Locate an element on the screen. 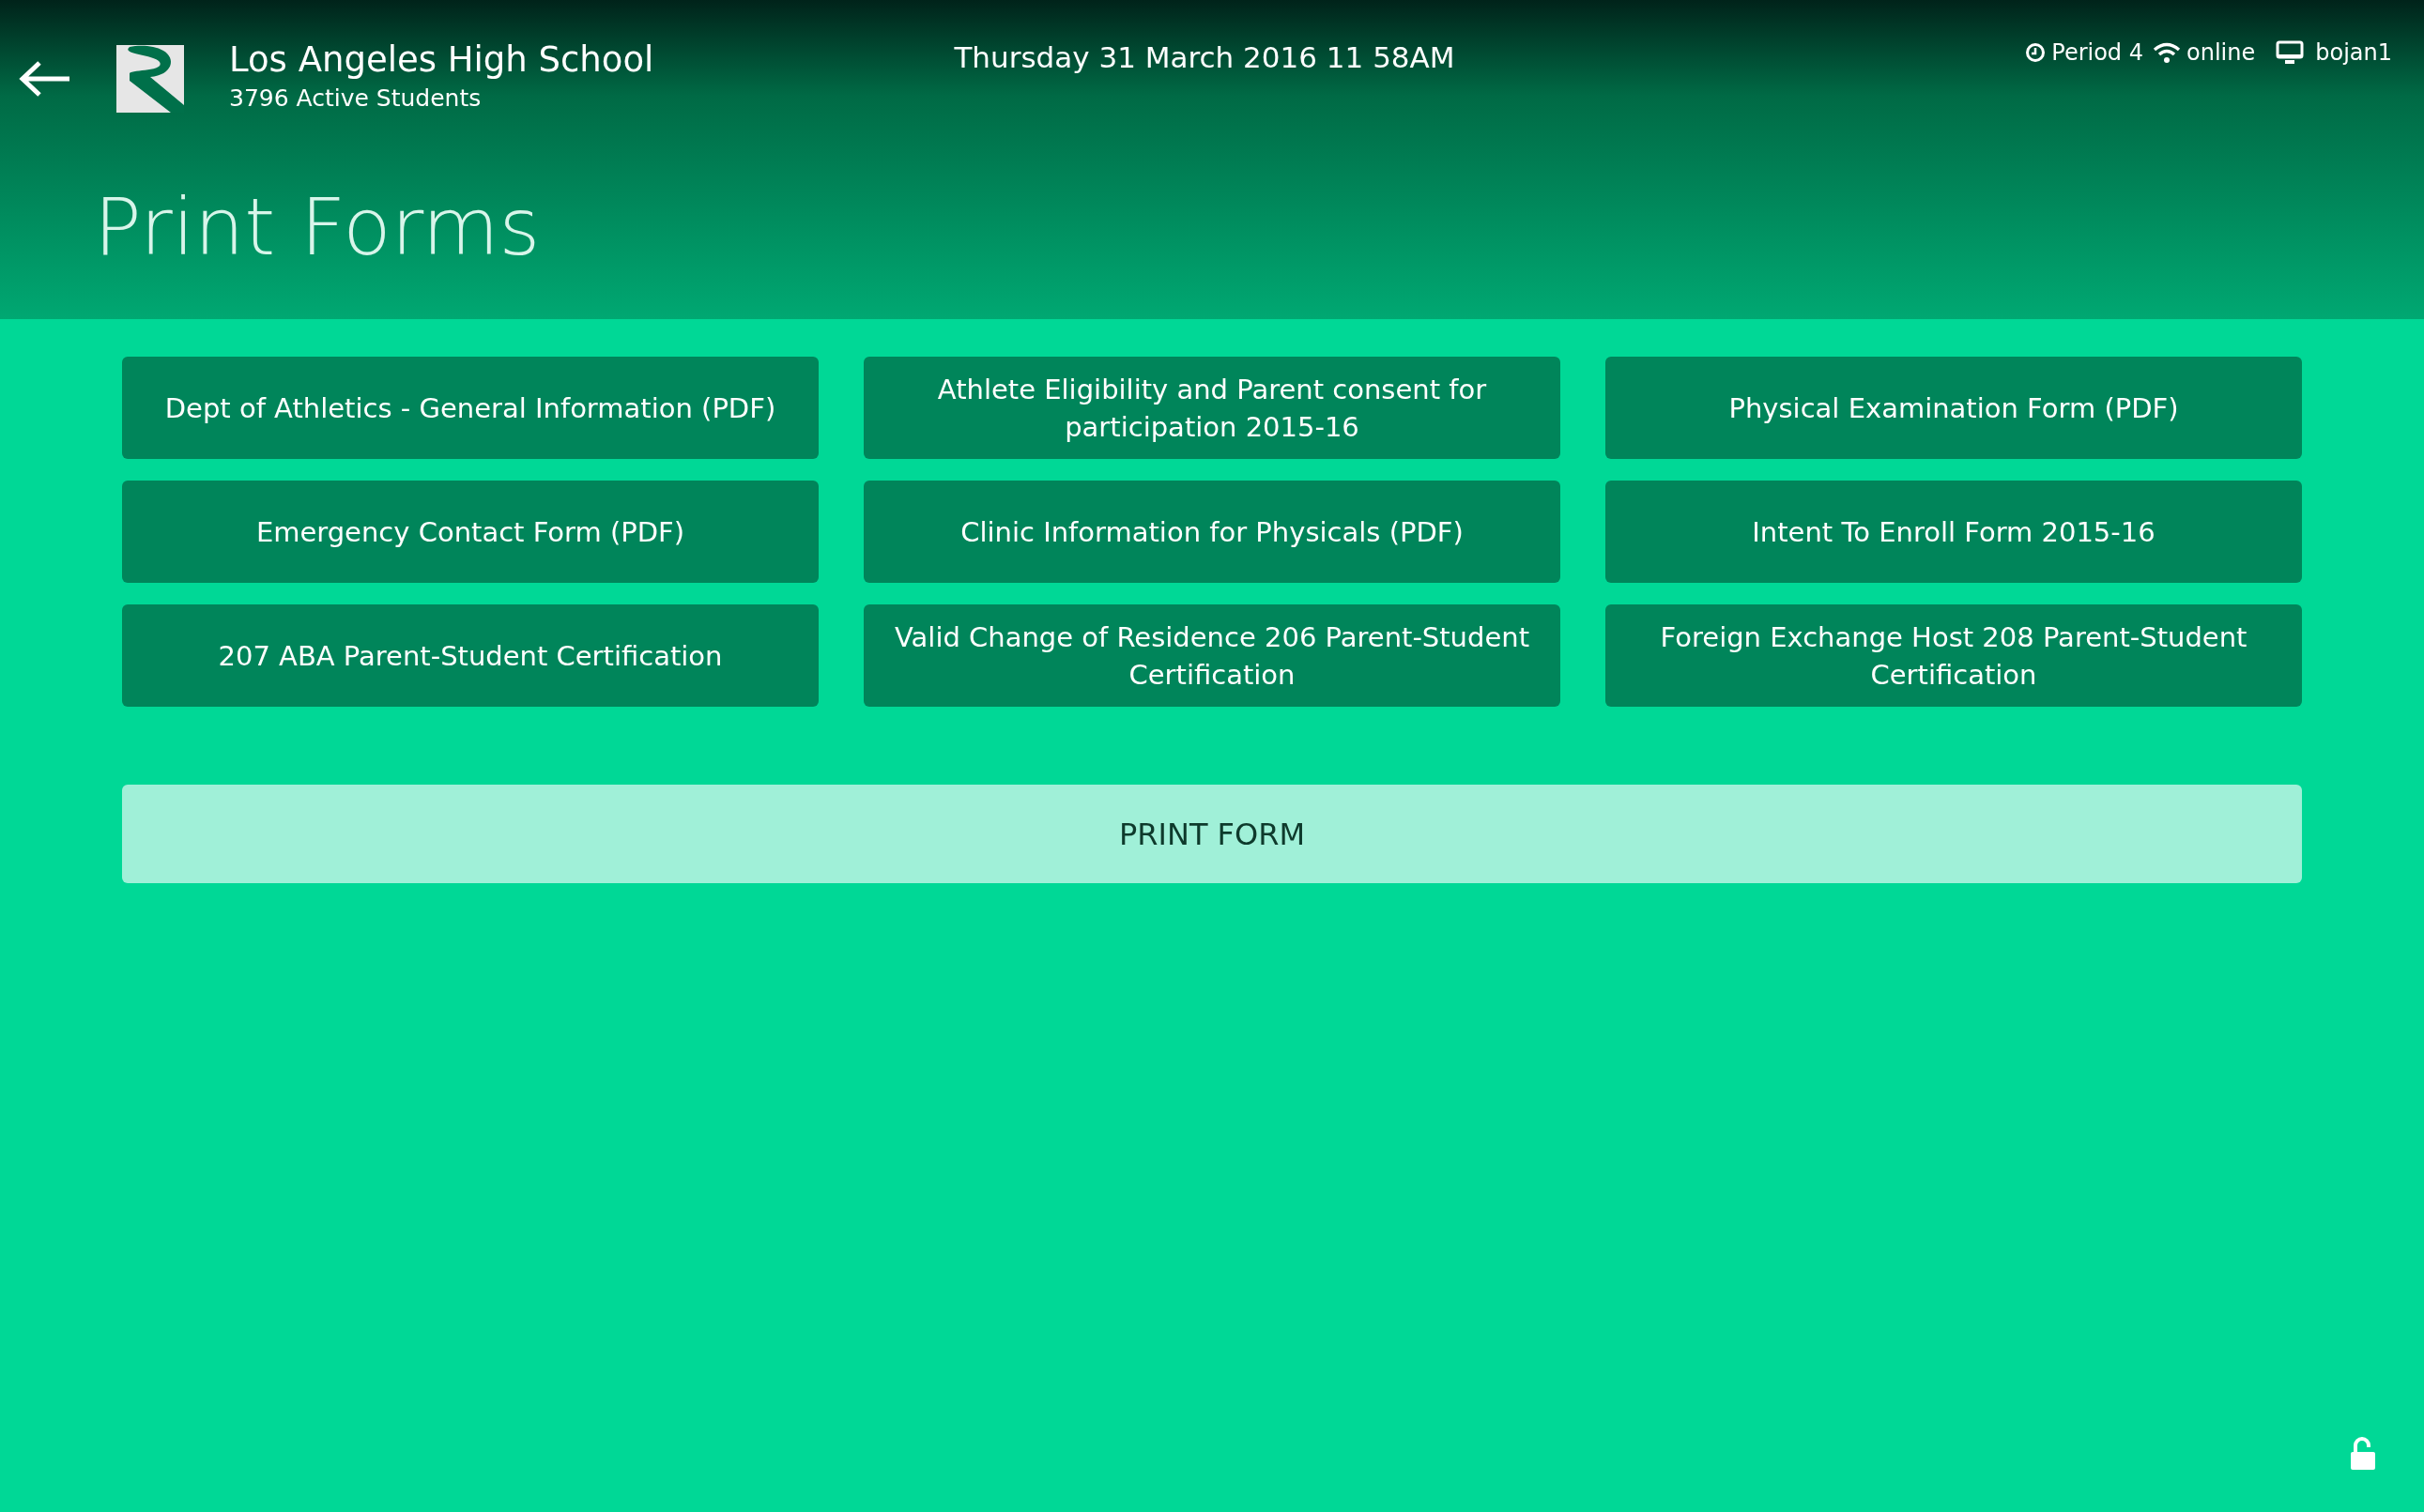 The image size is (2424, 1512). form-button: 207 ABA Parent-Student Certification is located at coordinates (470, 655).